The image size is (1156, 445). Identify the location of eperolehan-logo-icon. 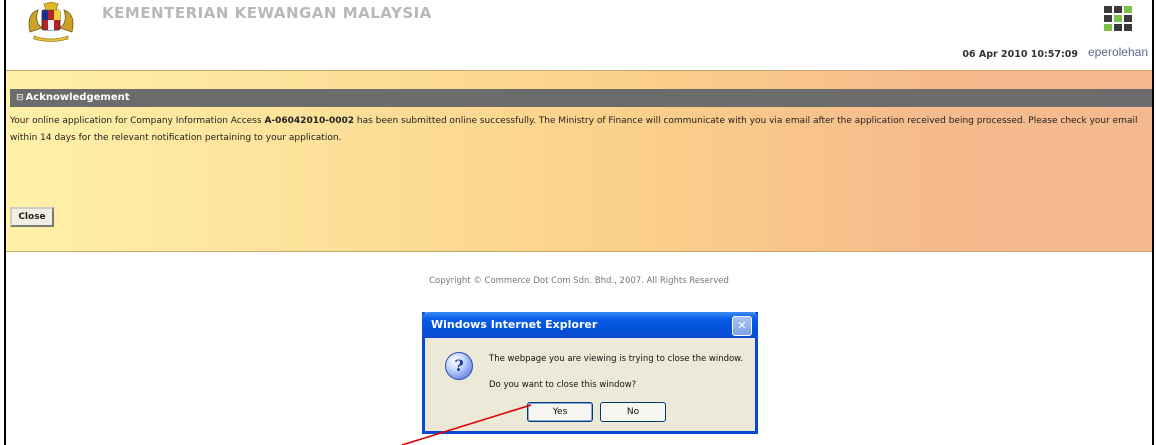
(1118, 18).